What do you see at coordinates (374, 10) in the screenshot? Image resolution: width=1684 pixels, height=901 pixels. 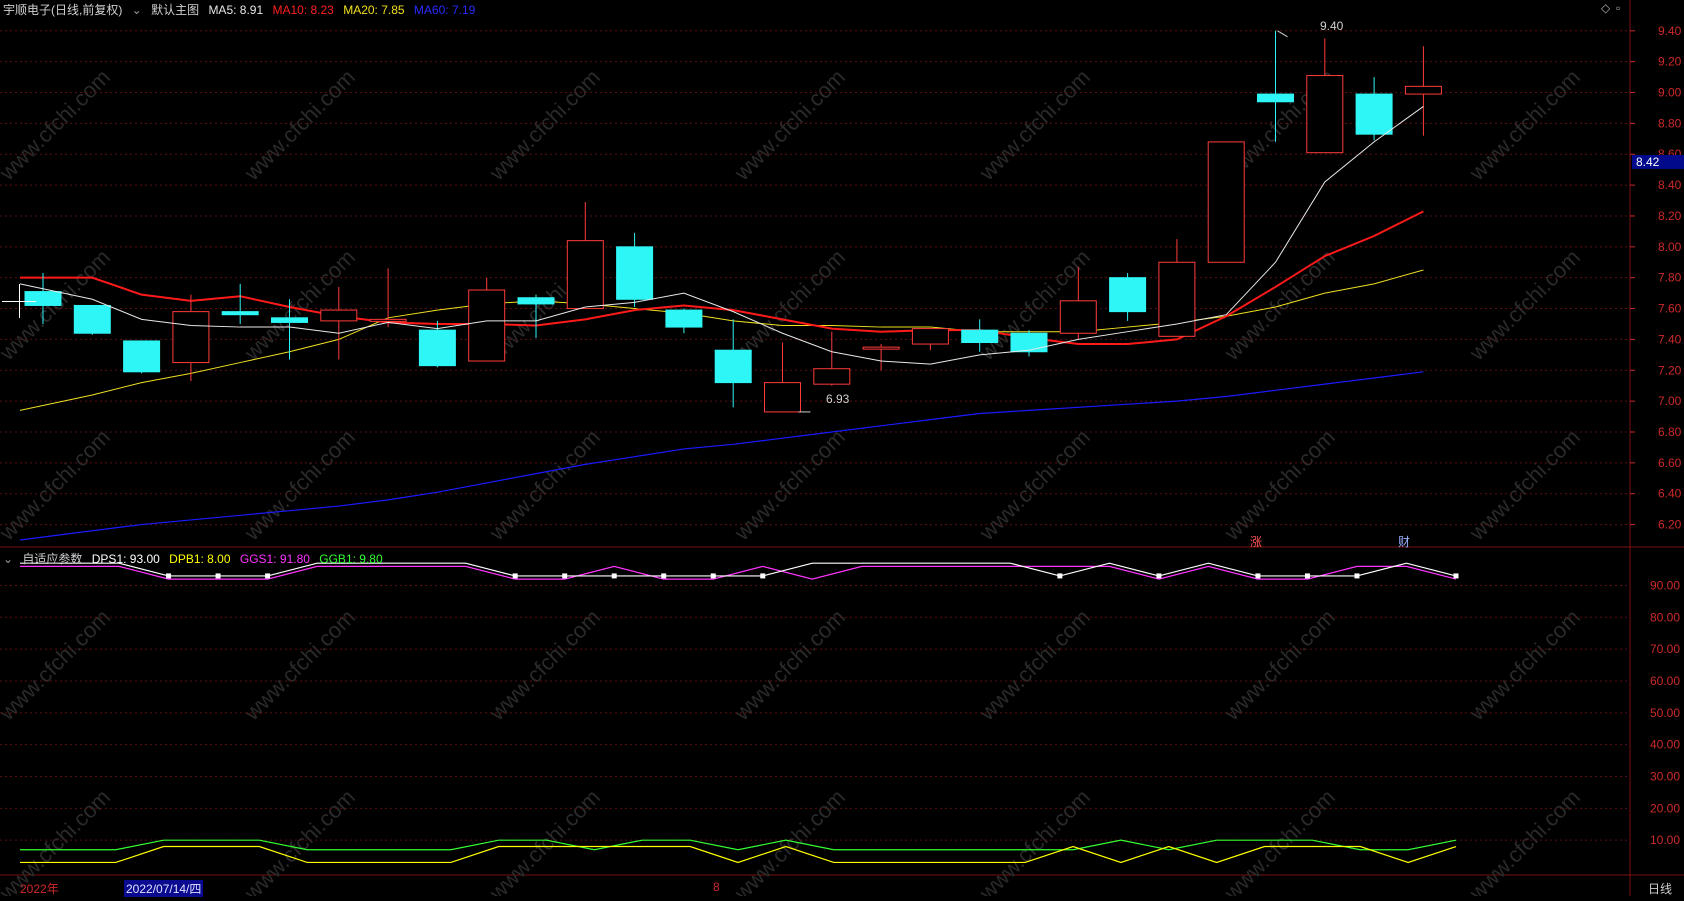 I see `ma20-label: MA20: 7.85` at bounding box center [374, 10].